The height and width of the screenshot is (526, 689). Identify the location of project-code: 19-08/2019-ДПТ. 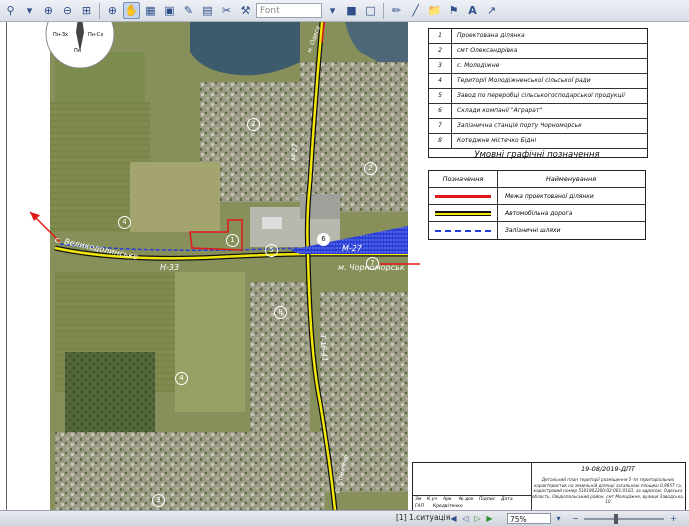
(608, 469).